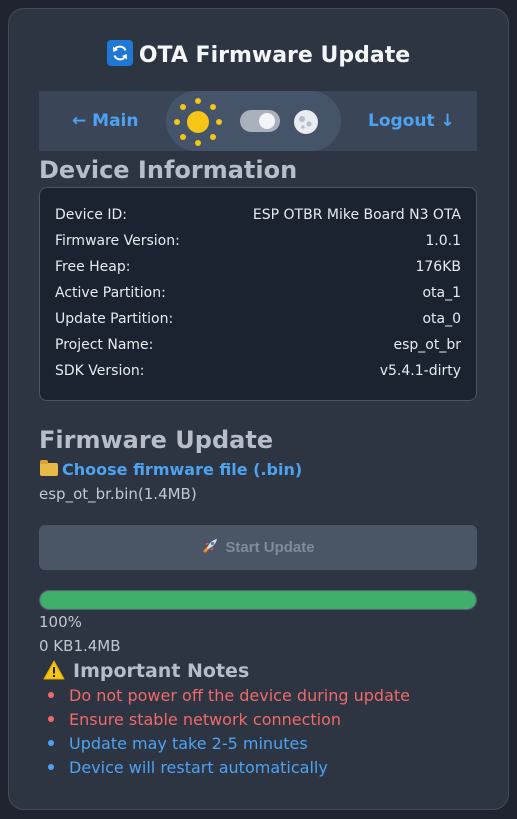 Image resolution: width=517 pixels, height=819 pixels. I want to click on info-label: Project Name:, so click(104, 345).